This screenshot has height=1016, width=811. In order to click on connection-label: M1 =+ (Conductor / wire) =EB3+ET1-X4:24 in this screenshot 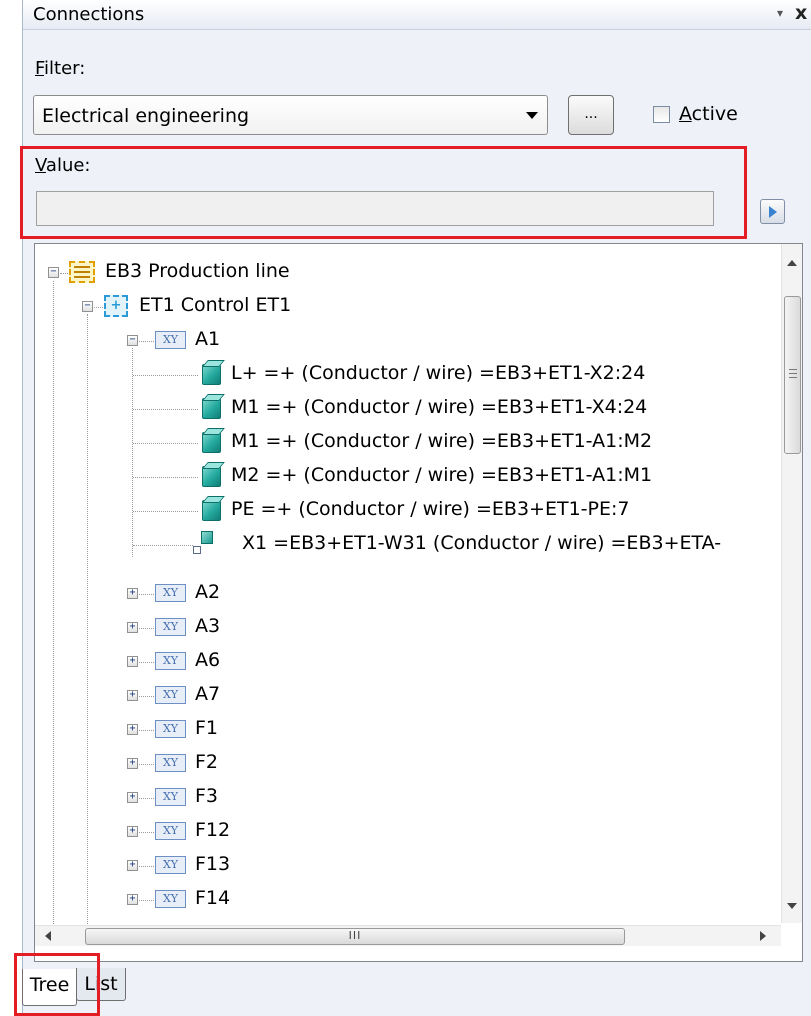, I will do `click(439, 407)`.